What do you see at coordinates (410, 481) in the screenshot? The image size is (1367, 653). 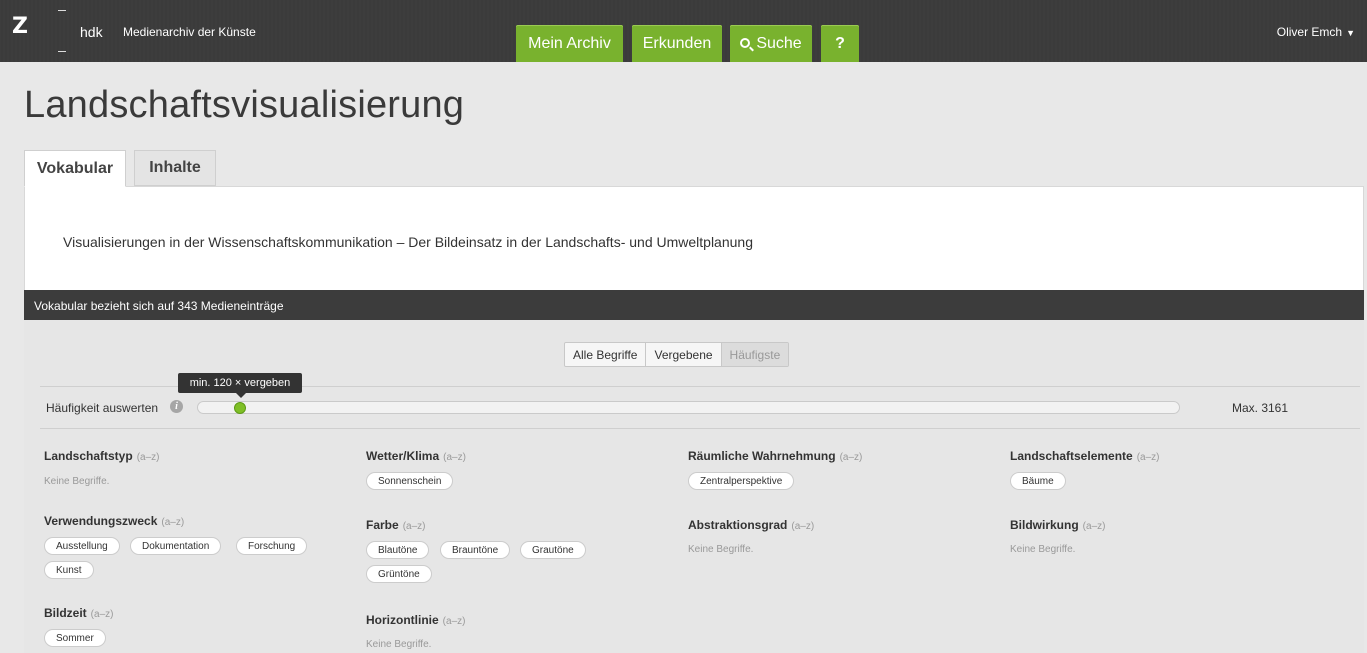 I see `term-pill: Sonnenschein` at bounding box center [410, 481].